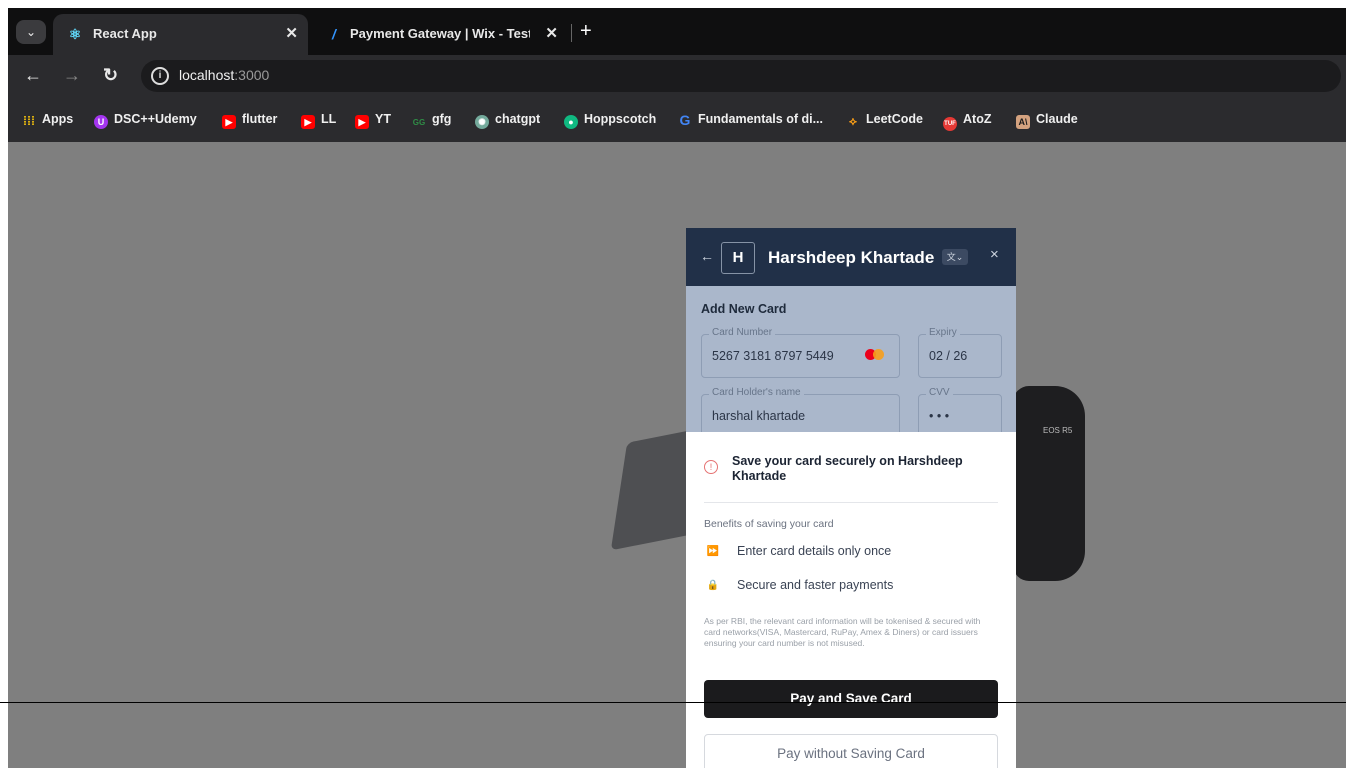  I want to click on expiry-field: Expiry 02 / 26, so click(960, 352).